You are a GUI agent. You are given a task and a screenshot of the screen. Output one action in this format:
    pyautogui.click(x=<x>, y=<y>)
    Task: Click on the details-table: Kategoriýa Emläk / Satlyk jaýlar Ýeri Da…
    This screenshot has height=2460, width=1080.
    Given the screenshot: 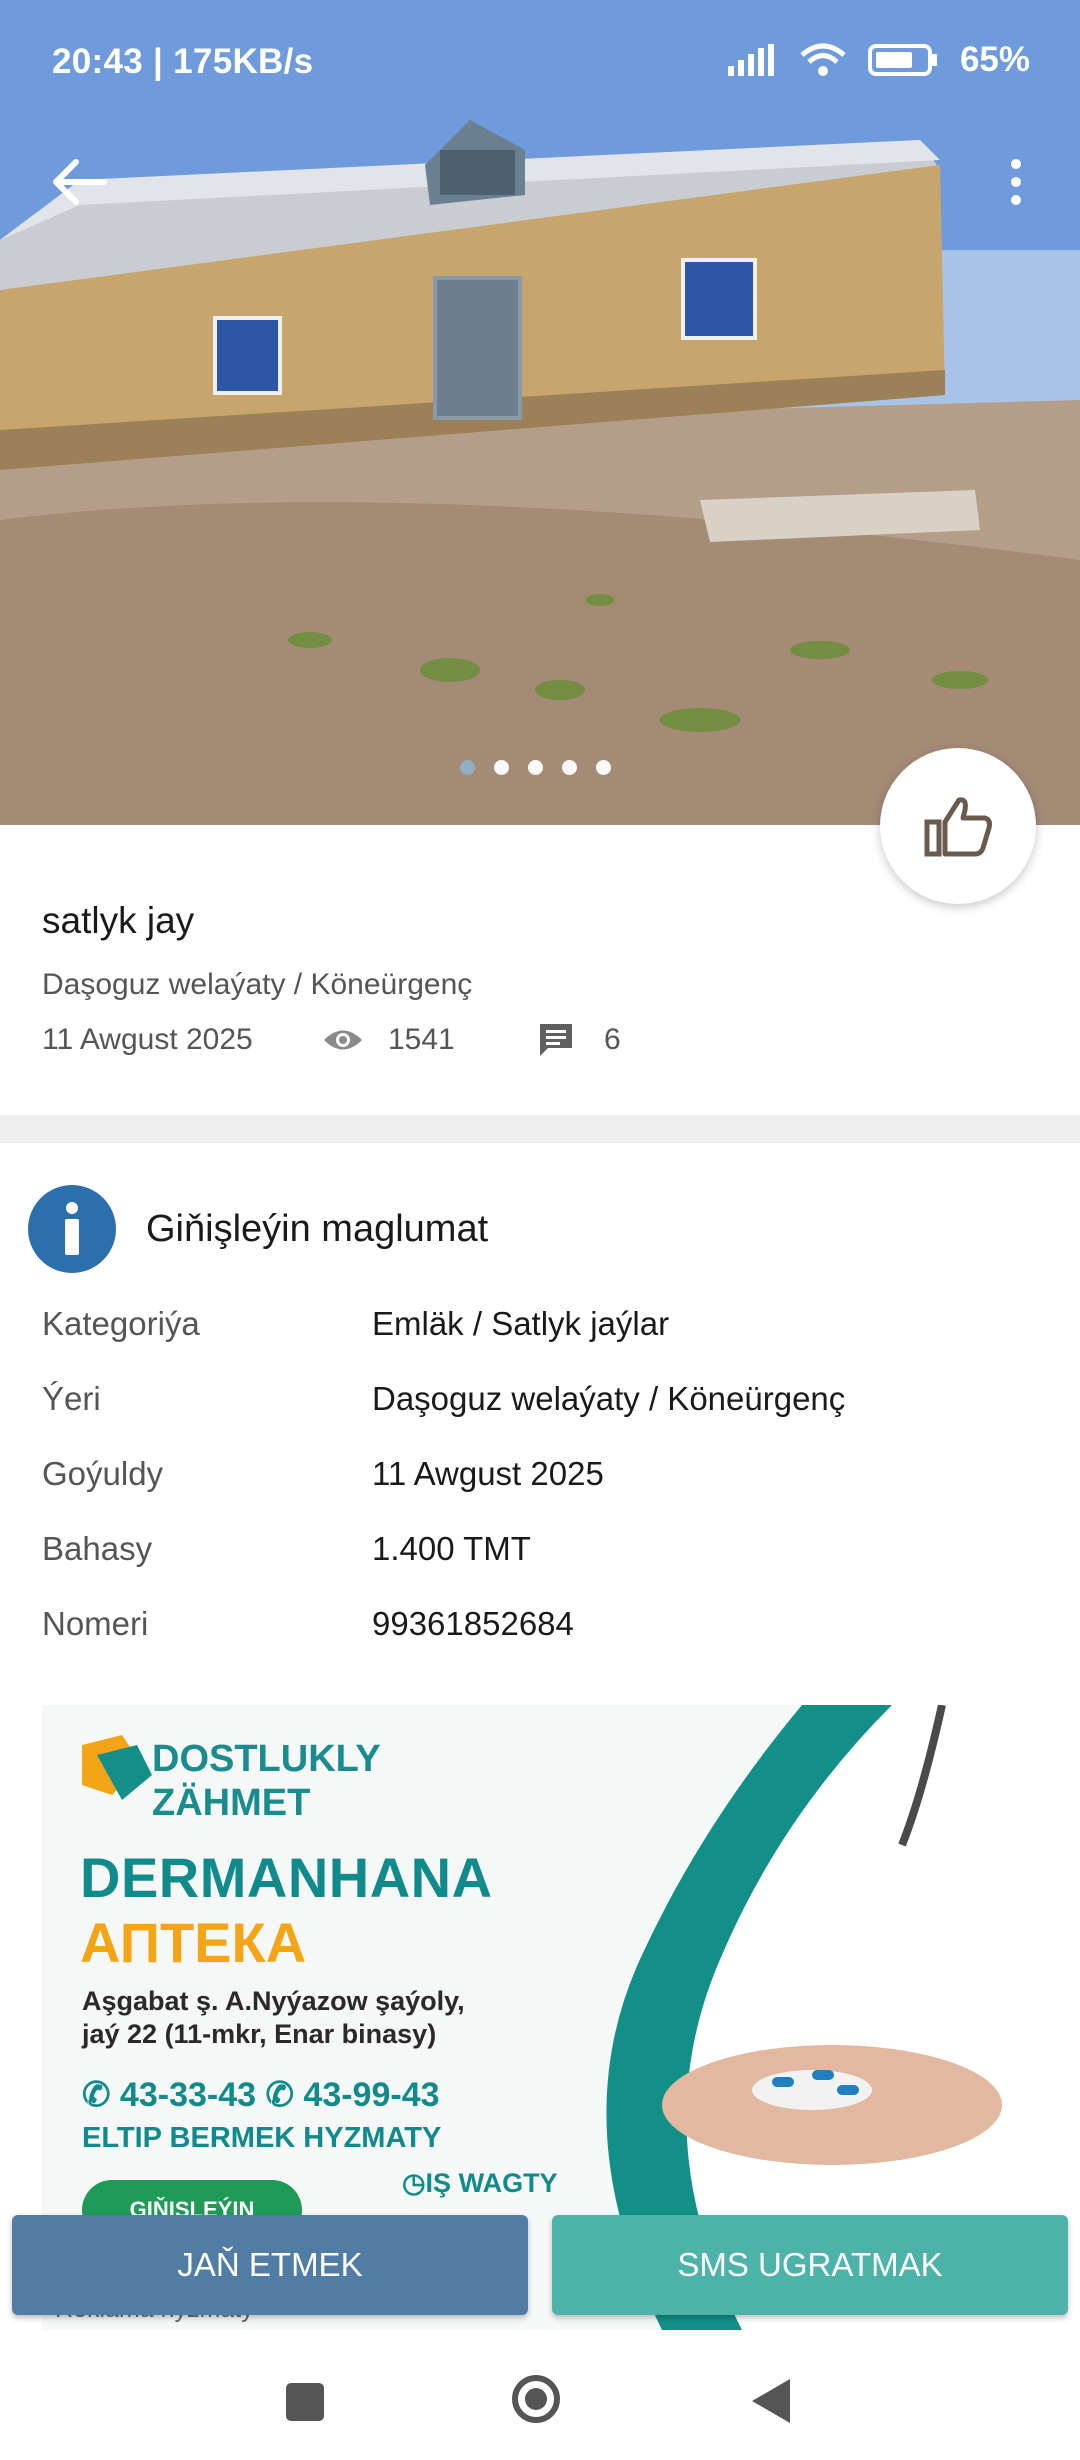 What is the action you would take?
    pyautogui.click(x=542, y=1492)
    